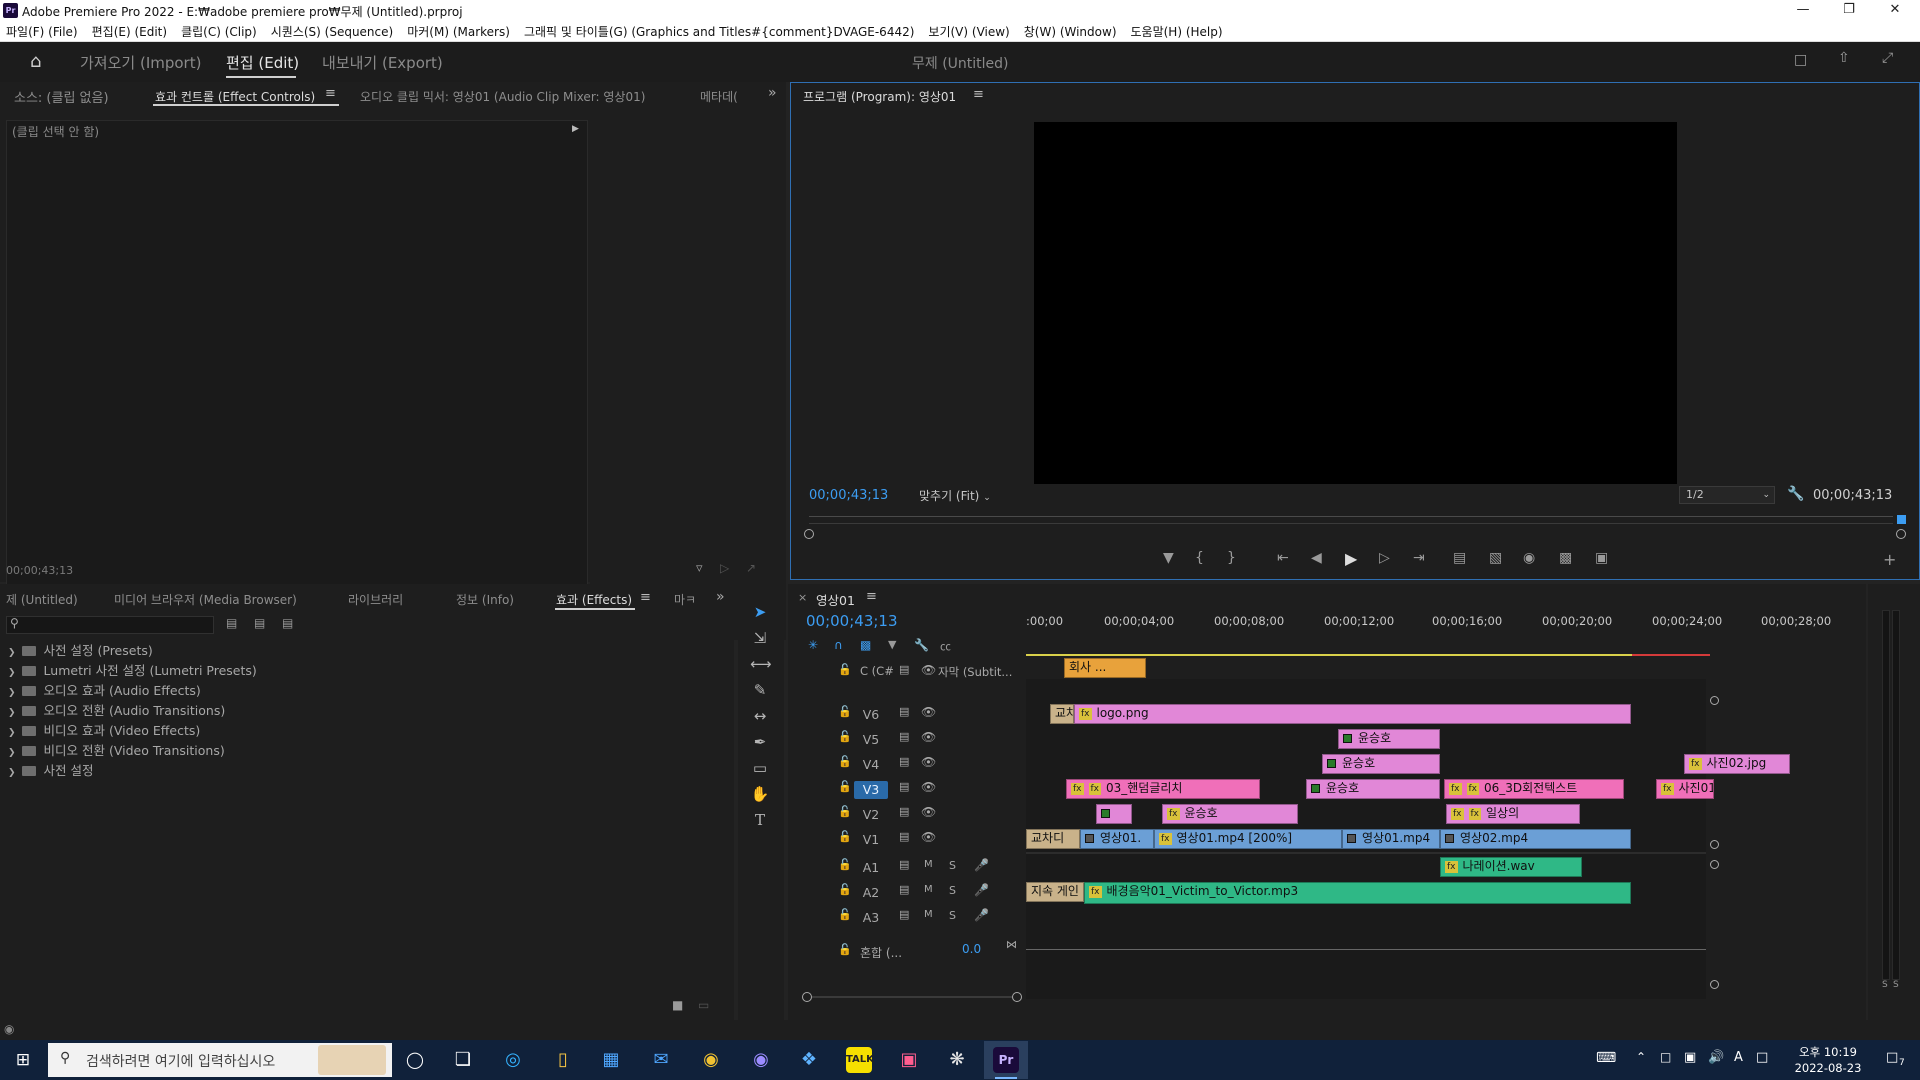  I want to click on captions-icon: ㏄, so click(945, 646).